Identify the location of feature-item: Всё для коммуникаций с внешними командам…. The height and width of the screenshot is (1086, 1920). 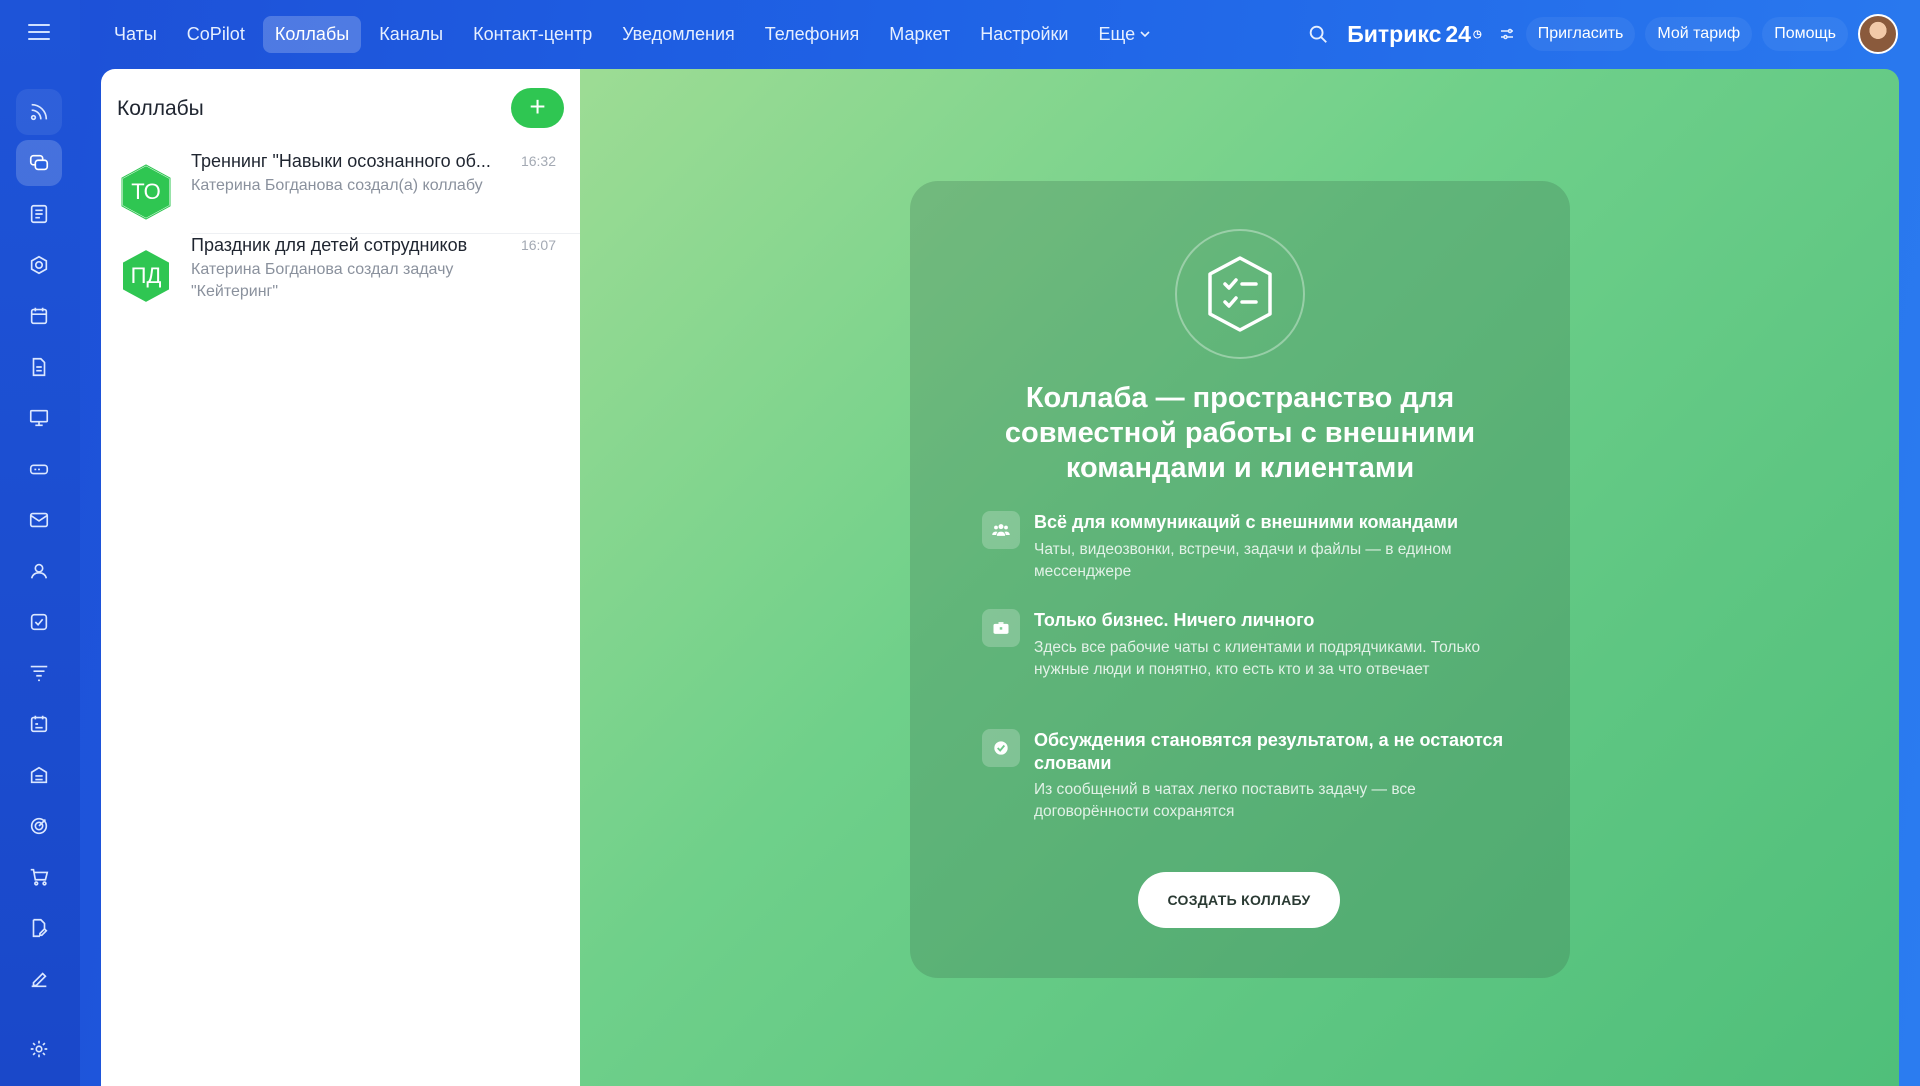
(1242, 551).